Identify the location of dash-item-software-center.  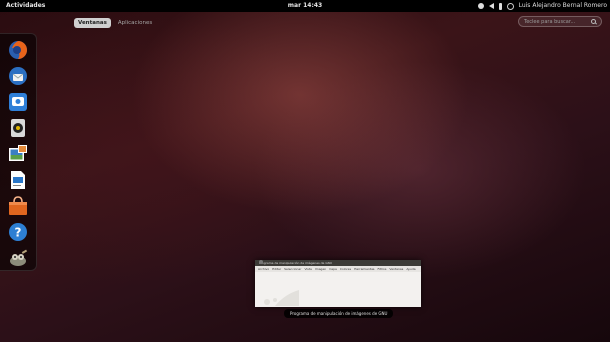
(18, 206).